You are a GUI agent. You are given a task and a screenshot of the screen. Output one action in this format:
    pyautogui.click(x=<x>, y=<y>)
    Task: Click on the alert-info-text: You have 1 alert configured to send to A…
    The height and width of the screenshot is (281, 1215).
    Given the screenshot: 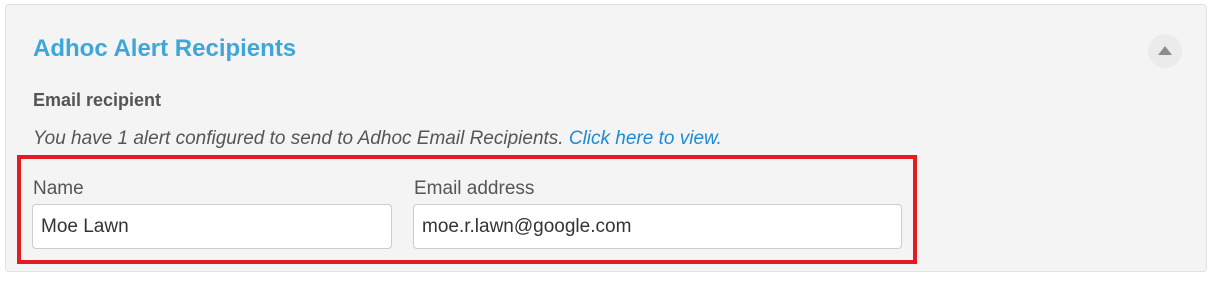 What is the action you would take?
    pyautogui.click(x=377, y=139)
    